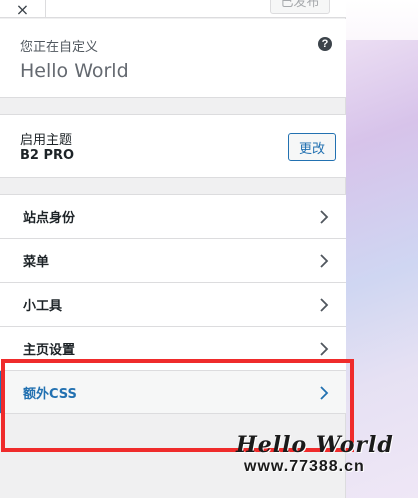 The height and width of the screenshot is (498, 418). I want to click on help-icon: ?, so click(325, 44).